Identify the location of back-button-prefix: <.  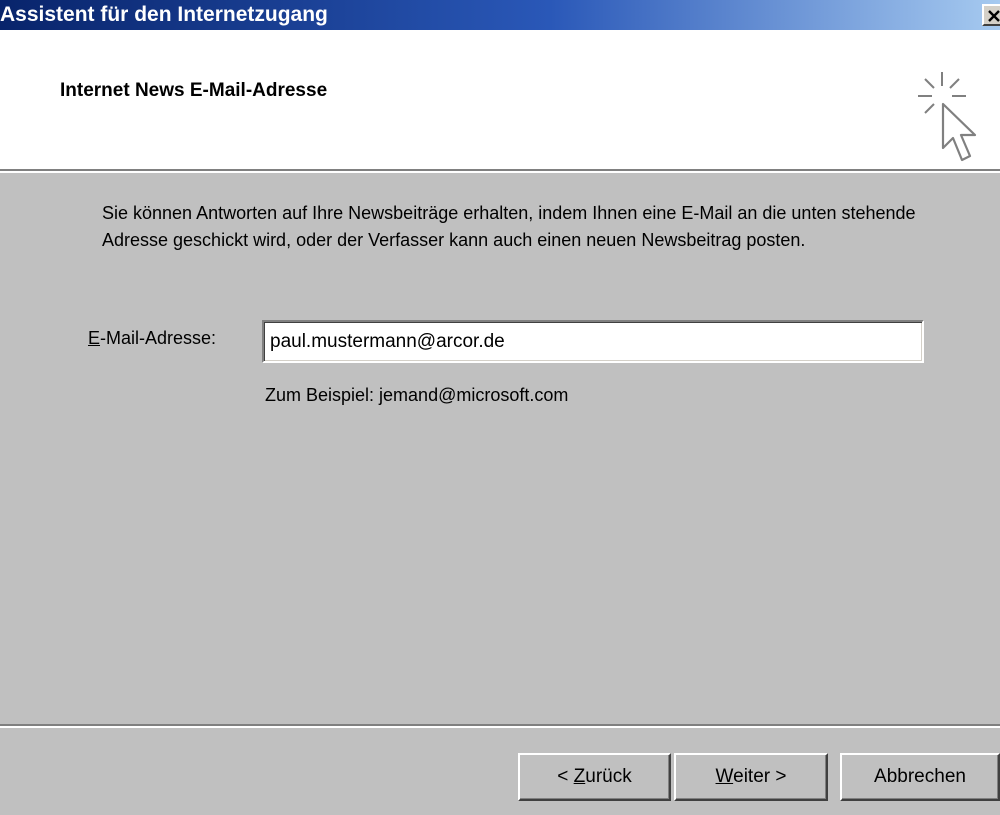
(565, 776).